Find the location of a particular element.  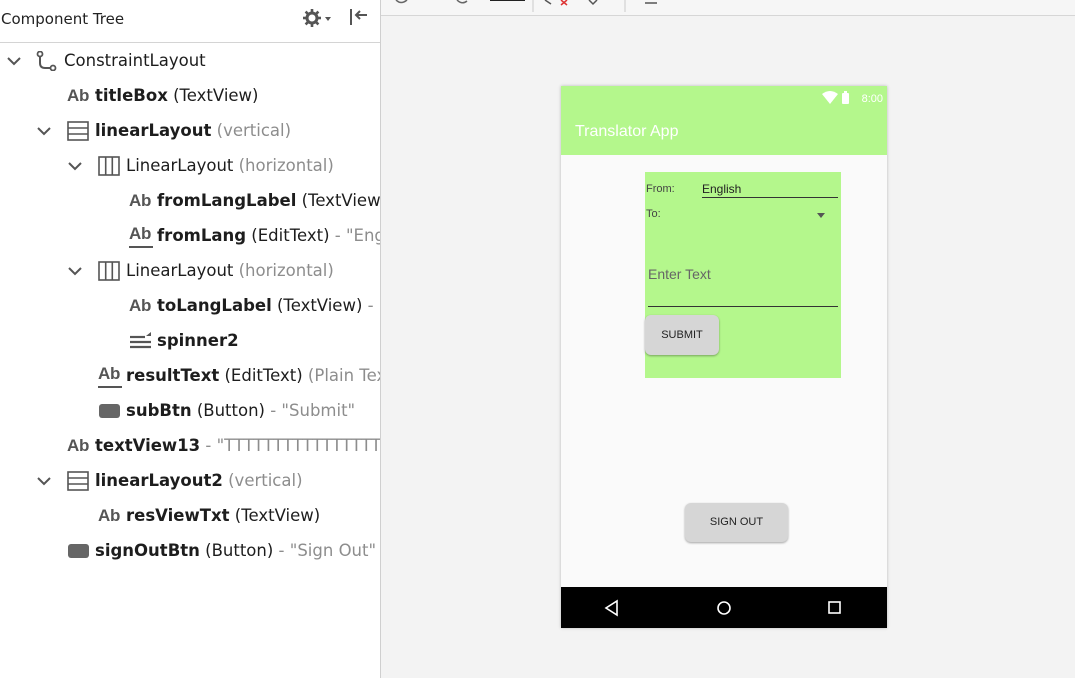

component-tree-header: Component Tree is located at coordinates (190, 21).